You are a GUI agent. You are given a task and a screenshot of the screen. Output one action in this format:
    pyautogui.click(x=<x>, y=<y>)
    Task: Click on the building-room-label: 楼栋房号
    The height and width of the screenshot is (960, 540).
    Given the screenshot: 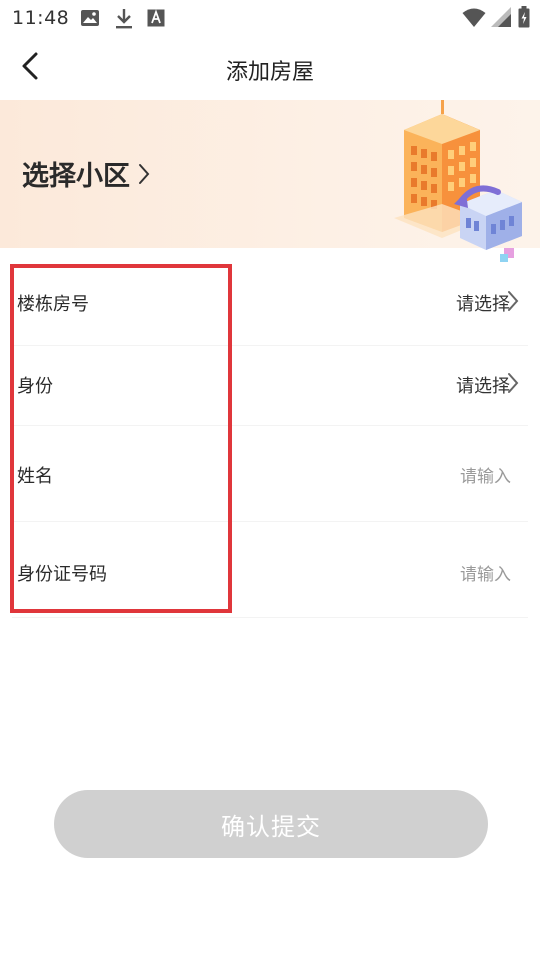 What is the action you would take?
    pyautogui.click(x=53, y=304)
    